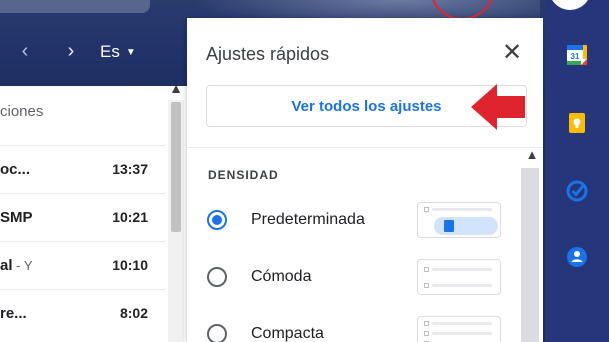 The image size is (609, 342). What do you see at coordinates (16, 217) in the screenshot?
I see `mail-sender: SMP` at bounding box center [16, 217].